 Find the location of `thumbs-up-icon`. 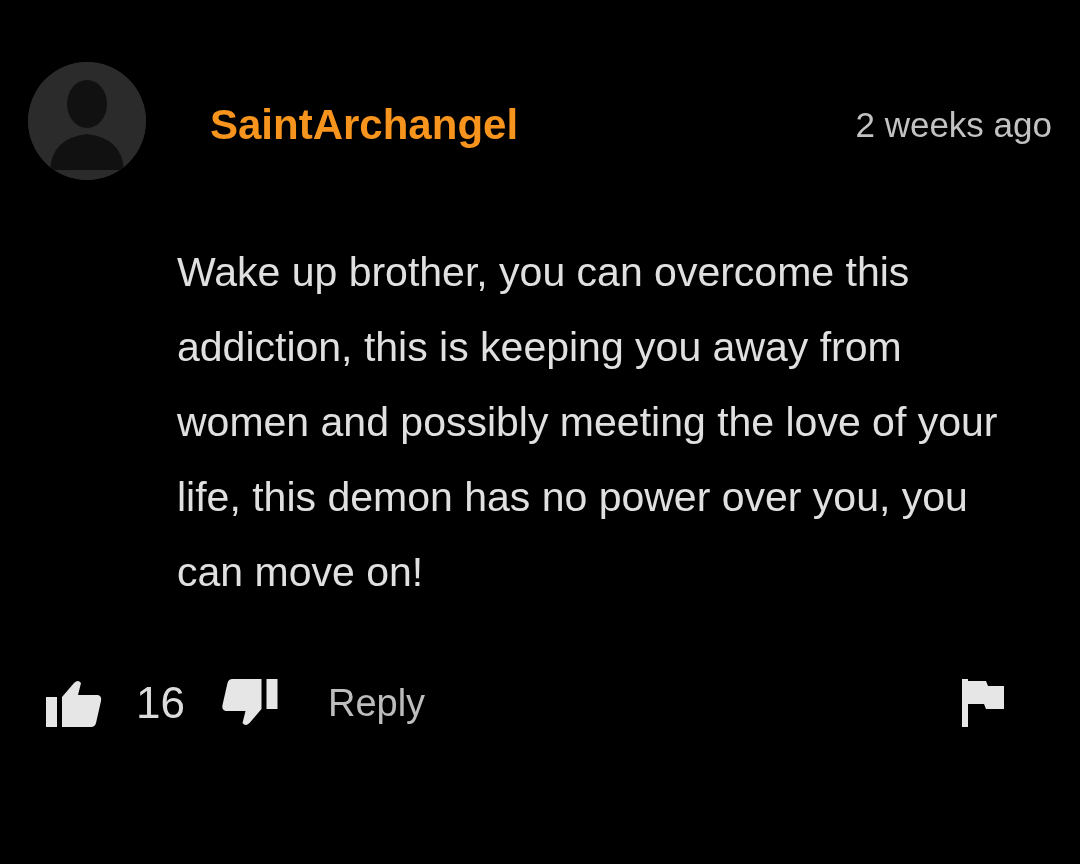

thumbs-up-icon is located at coordinates (74, 703).